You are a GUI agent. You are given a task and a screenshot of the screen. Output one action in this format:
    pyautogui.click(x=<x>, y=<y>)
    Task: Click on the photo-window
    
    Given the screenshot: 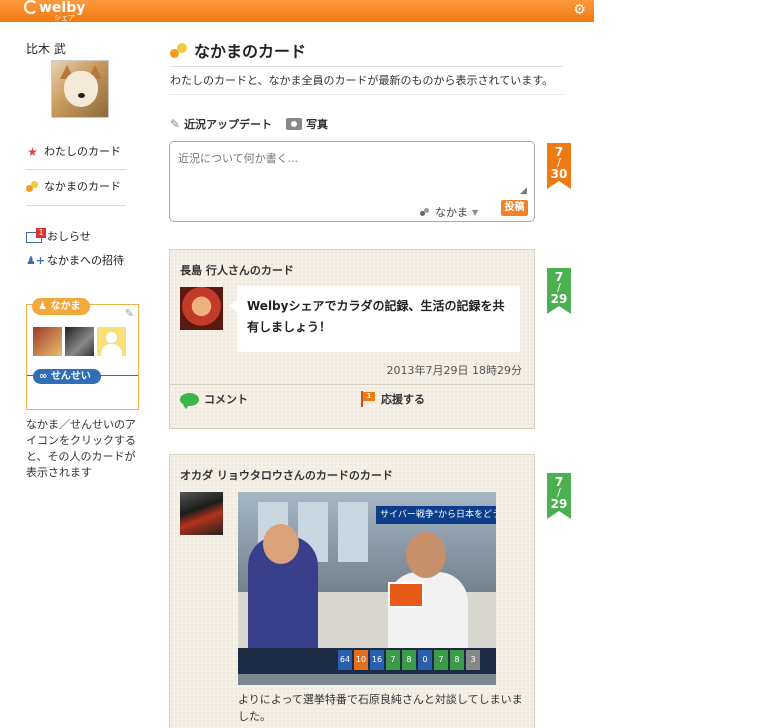 What is the action you would take?
    pyautogui.click(x=353, y=532)
    